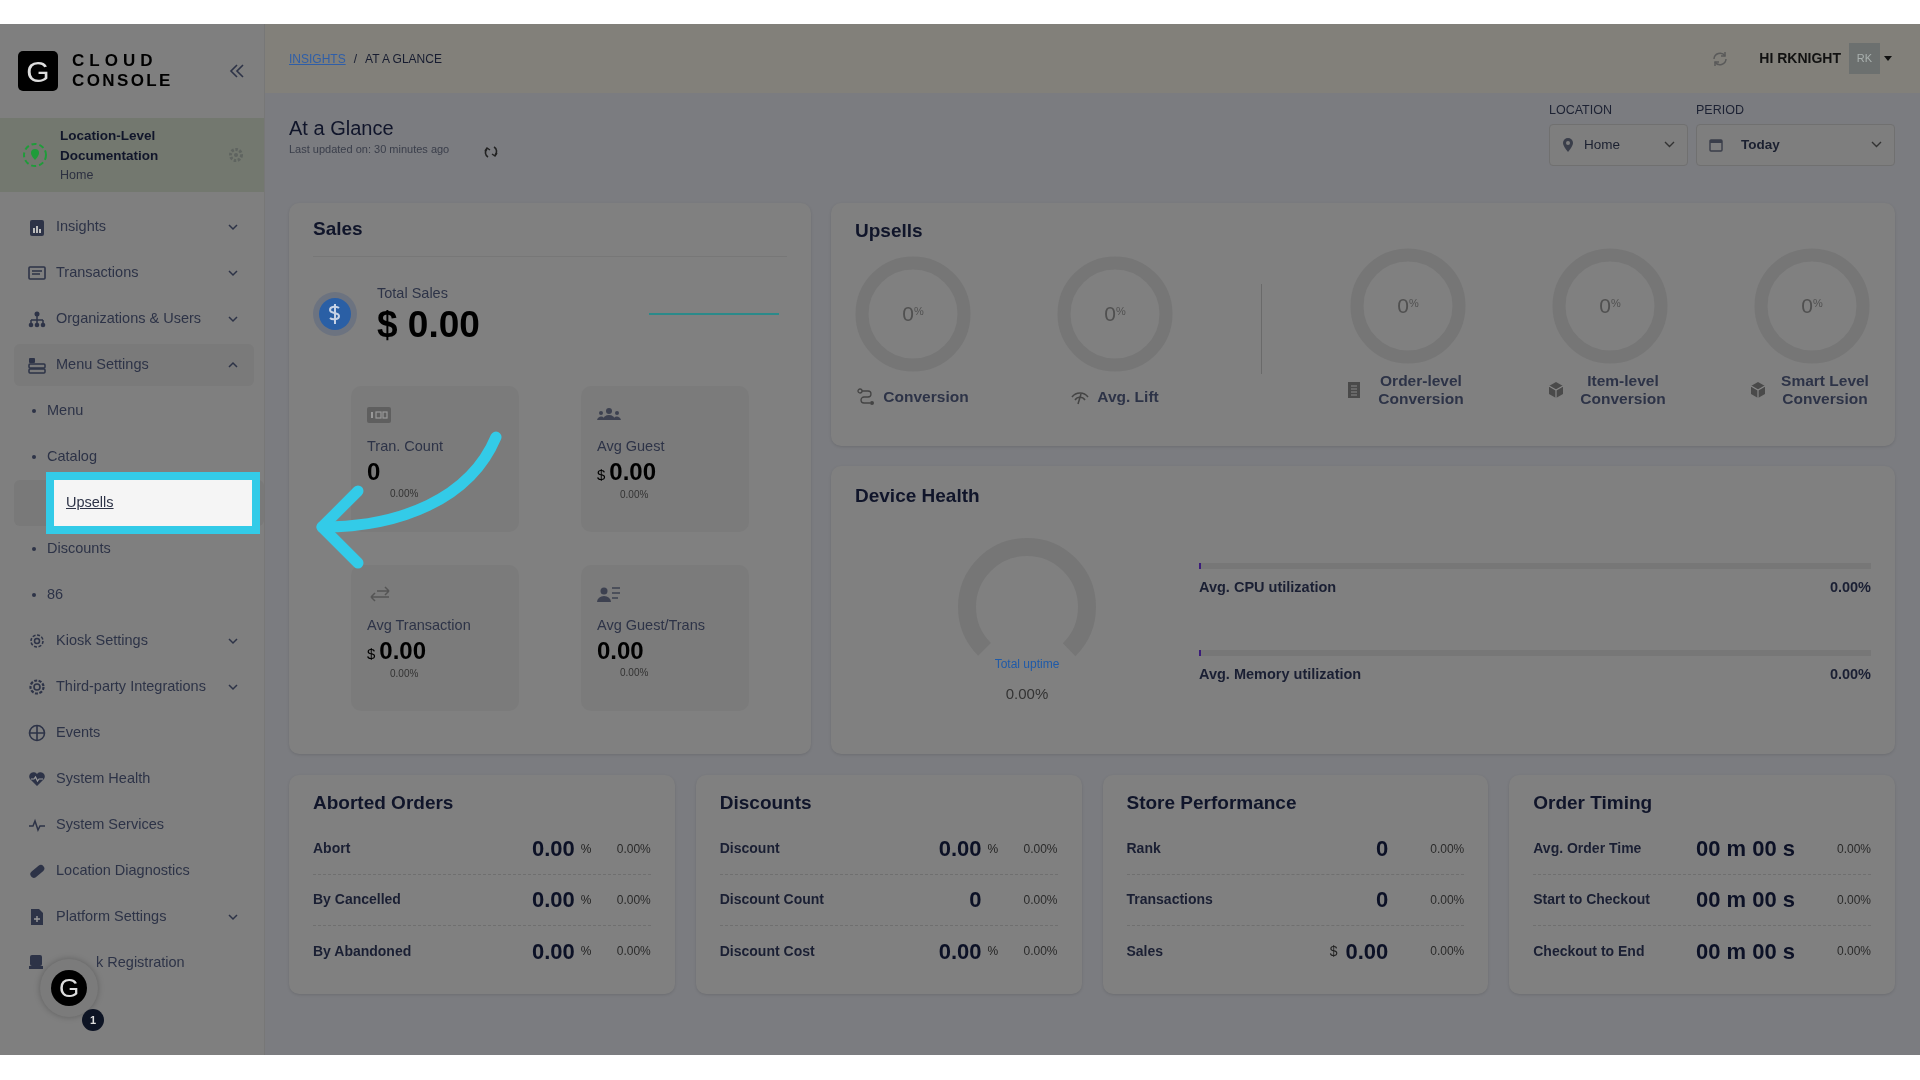  What do you see at coordinates (1354, 389) in the screenshot?
I see `receipt-icon` at bounding box center [1354, 389].